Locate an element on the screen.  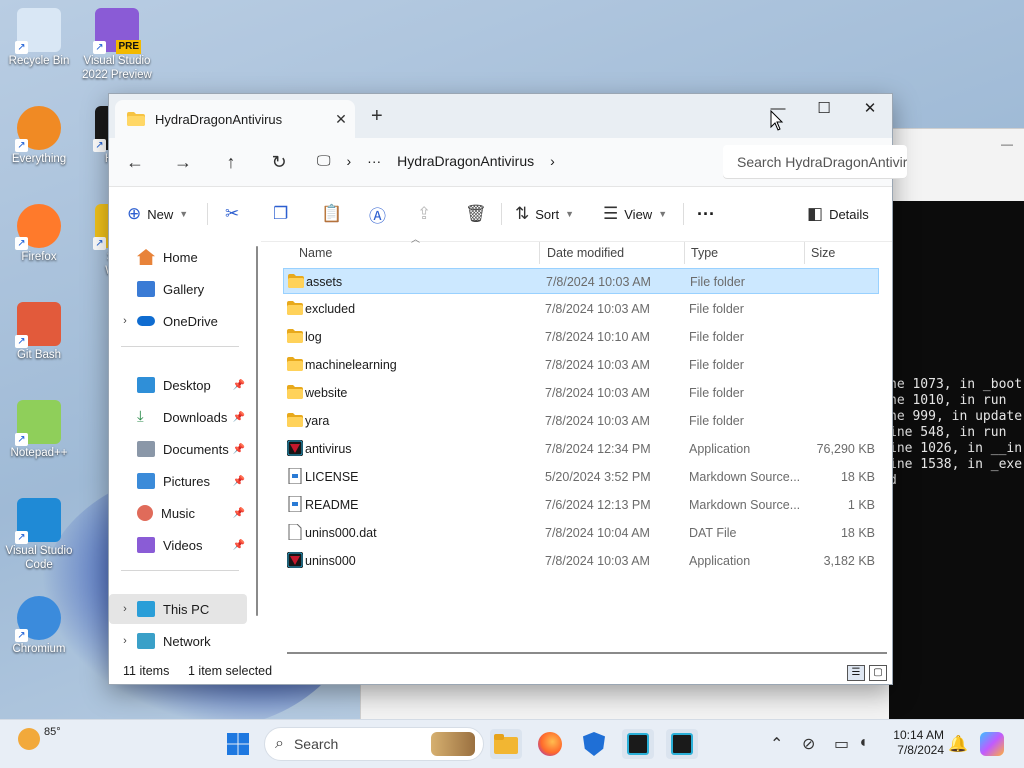
breadcrumb-overflow: ··· is located at coordinates (374, 161).